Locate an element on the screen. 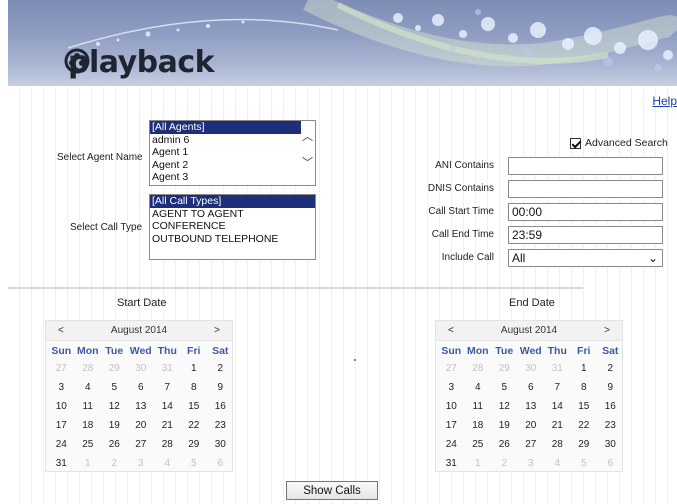 The width and height of the screenshot is (677, 504). agent-option: Agent 2 is located at coordinates (232, 165).